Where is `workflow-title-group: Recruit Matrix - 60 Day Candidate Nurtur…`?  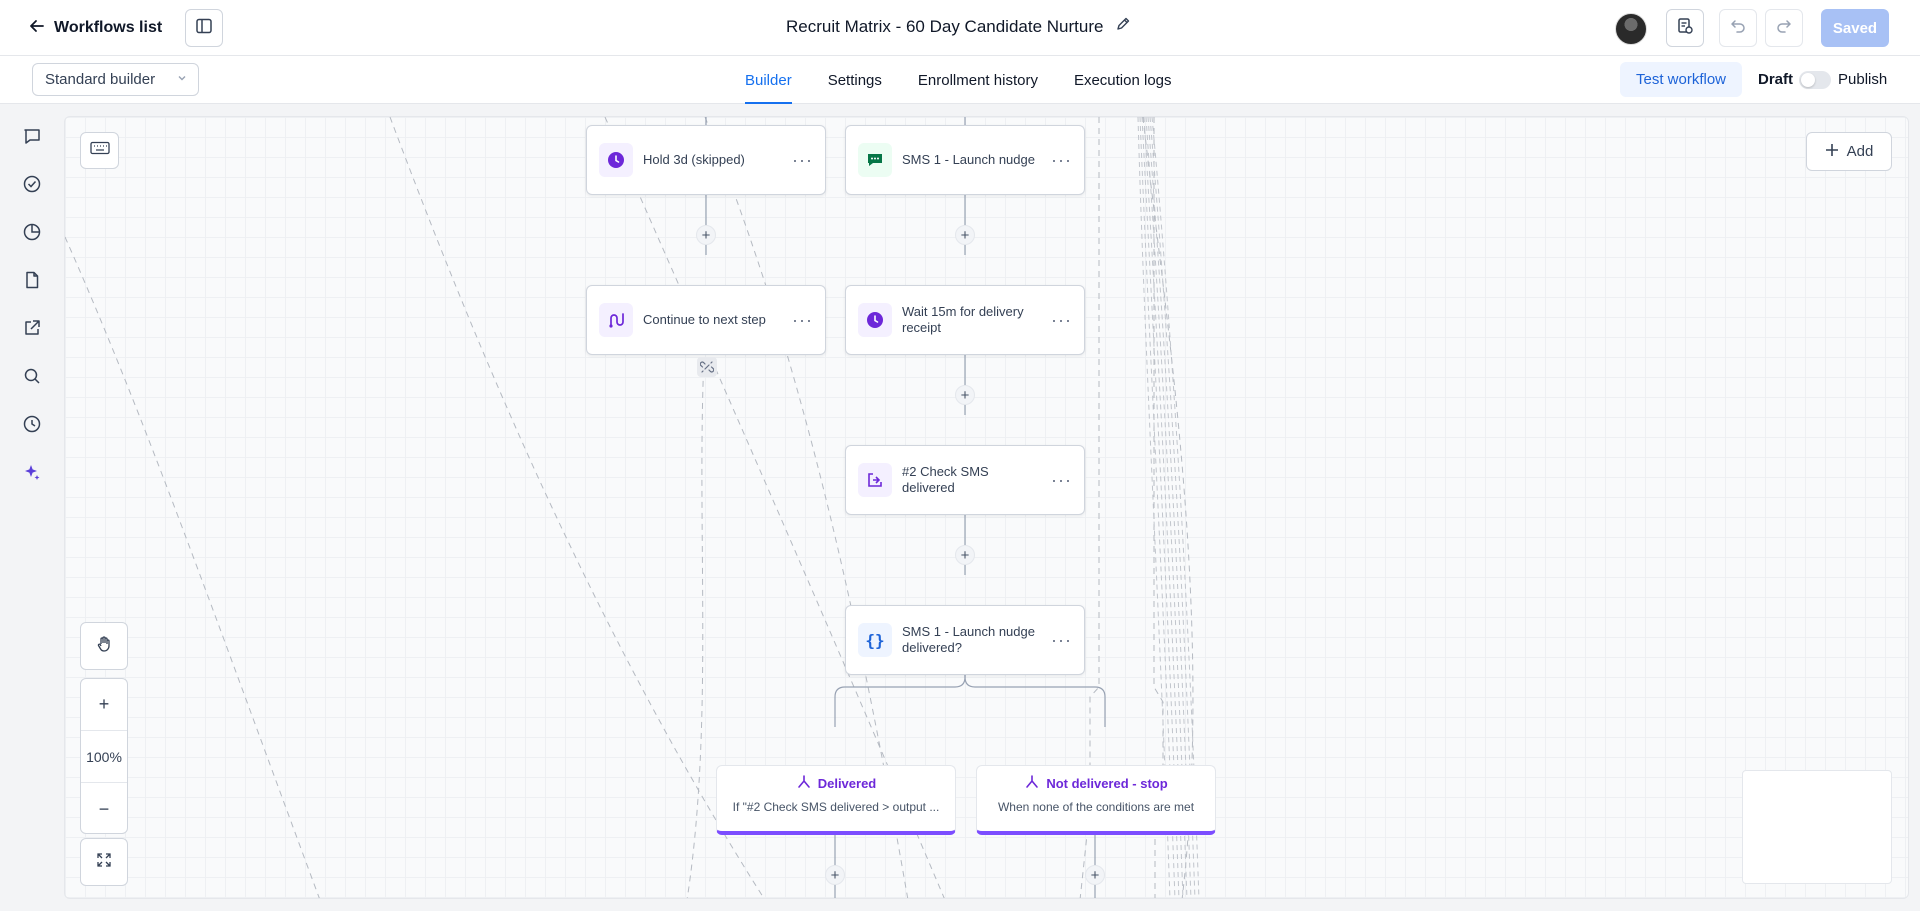
workflow-title-group: Recruit Matrix - 60 Day Candidate Nurtur… is located at coordinates (958, 26).